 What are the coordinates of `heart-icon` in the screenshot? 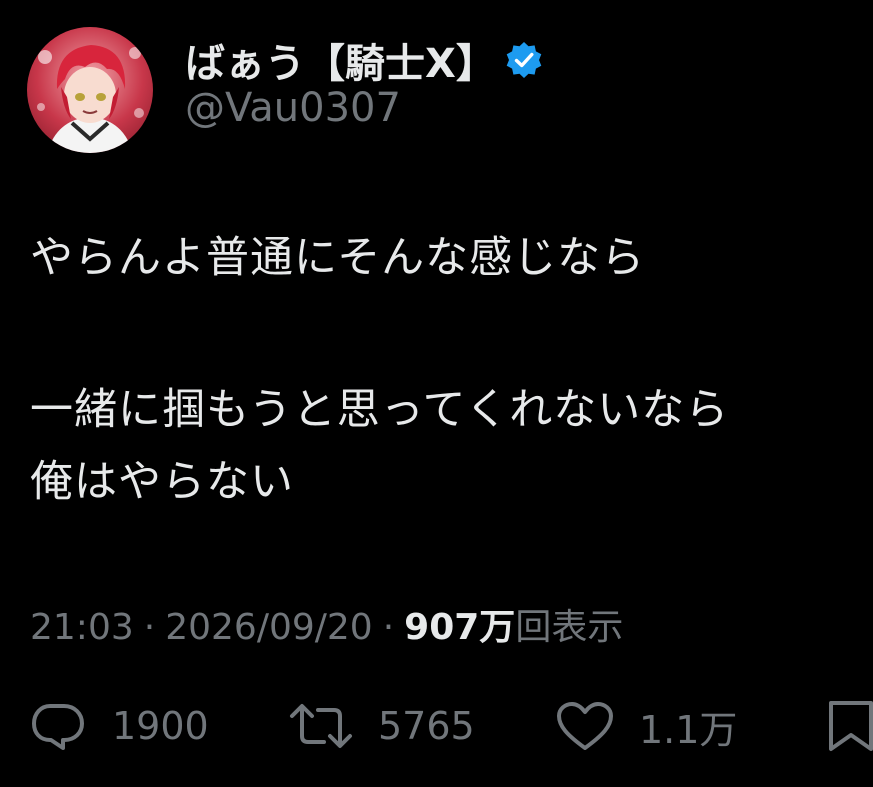 It's located at (585, 726).